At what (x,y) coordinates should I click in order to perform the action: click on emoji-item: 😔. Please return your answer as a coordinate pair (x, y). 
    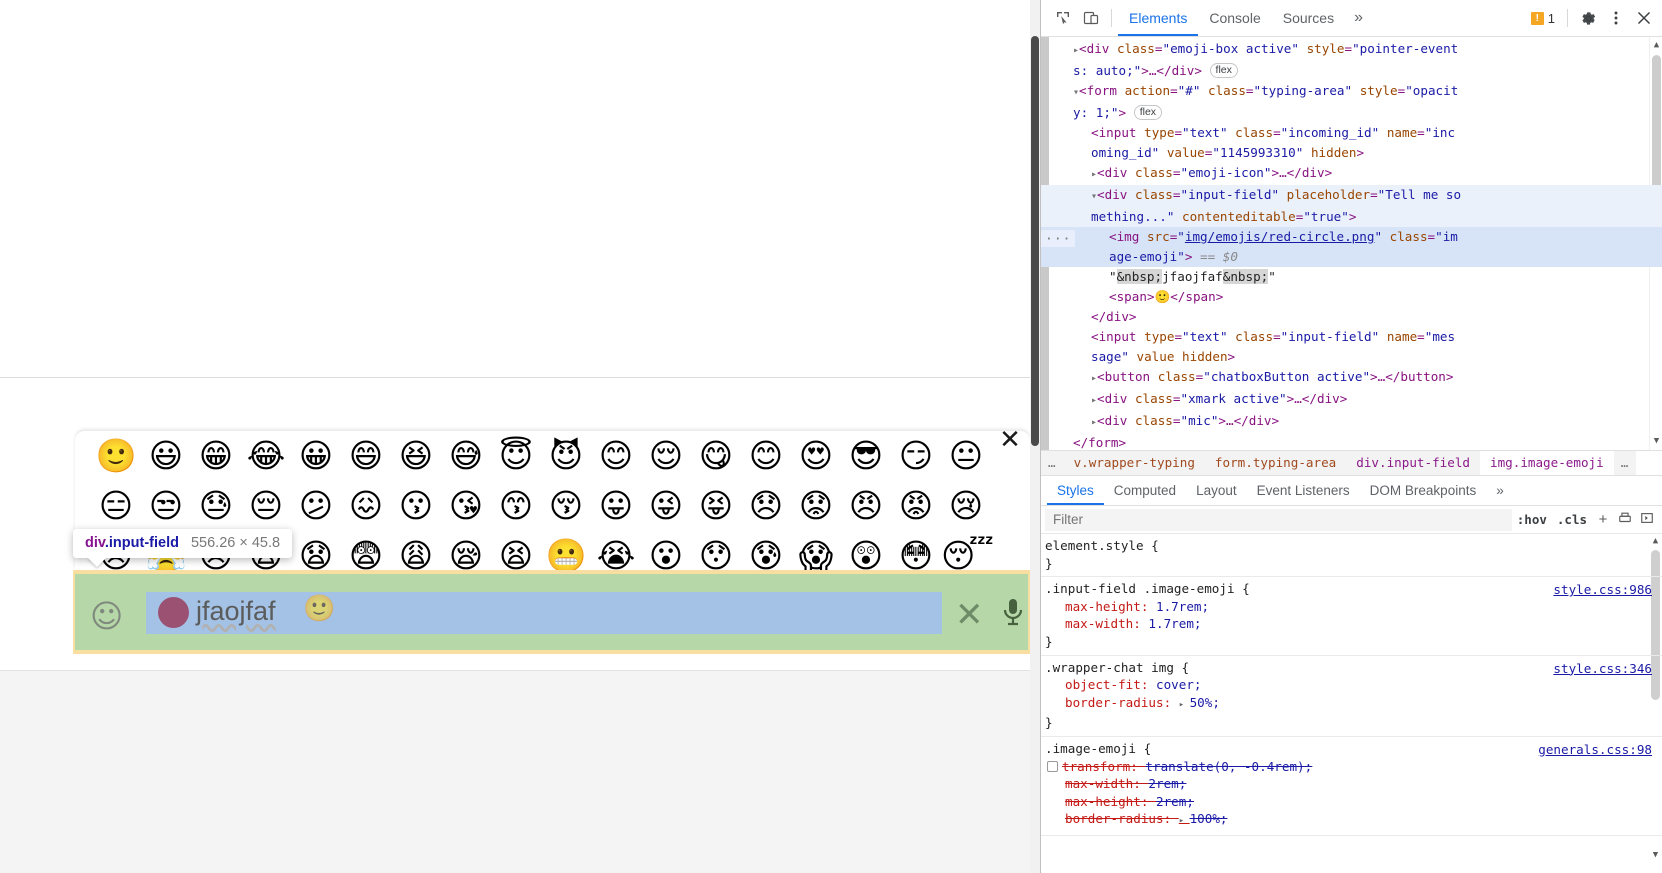
    Looking at the image, I should click on (266, 506).